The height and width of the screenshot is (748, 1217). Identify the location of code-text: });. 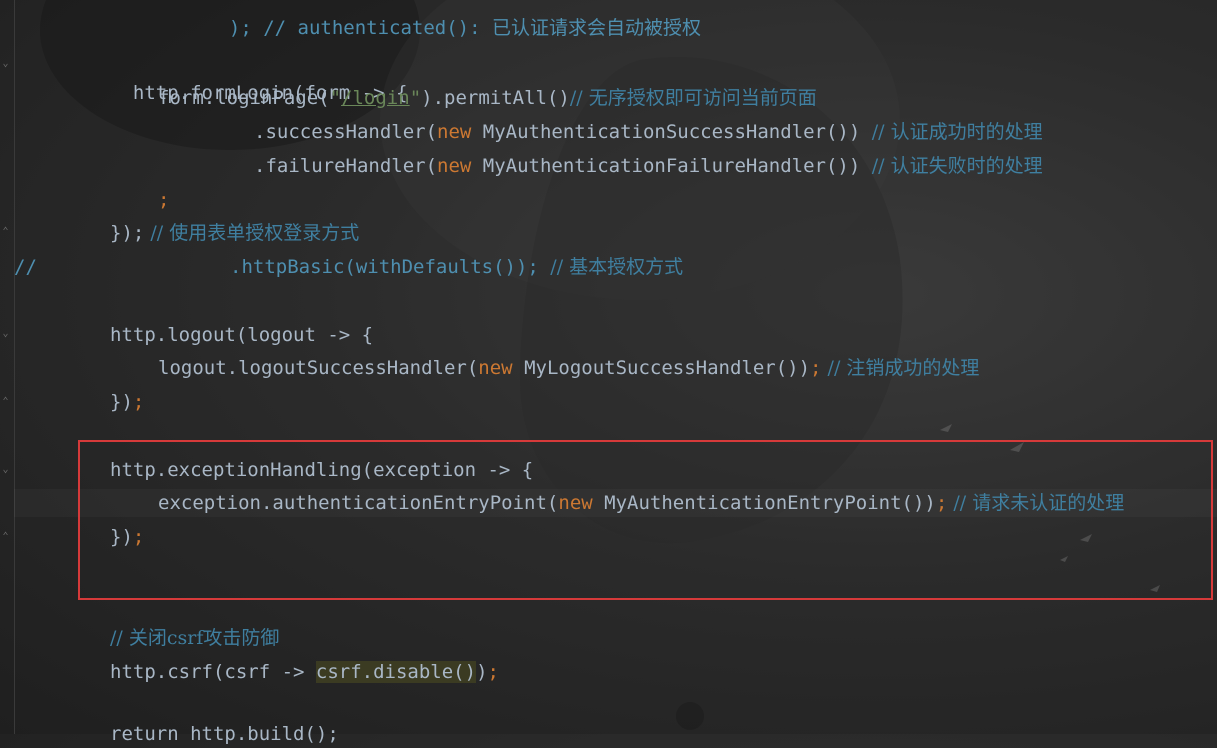
(127, 233).